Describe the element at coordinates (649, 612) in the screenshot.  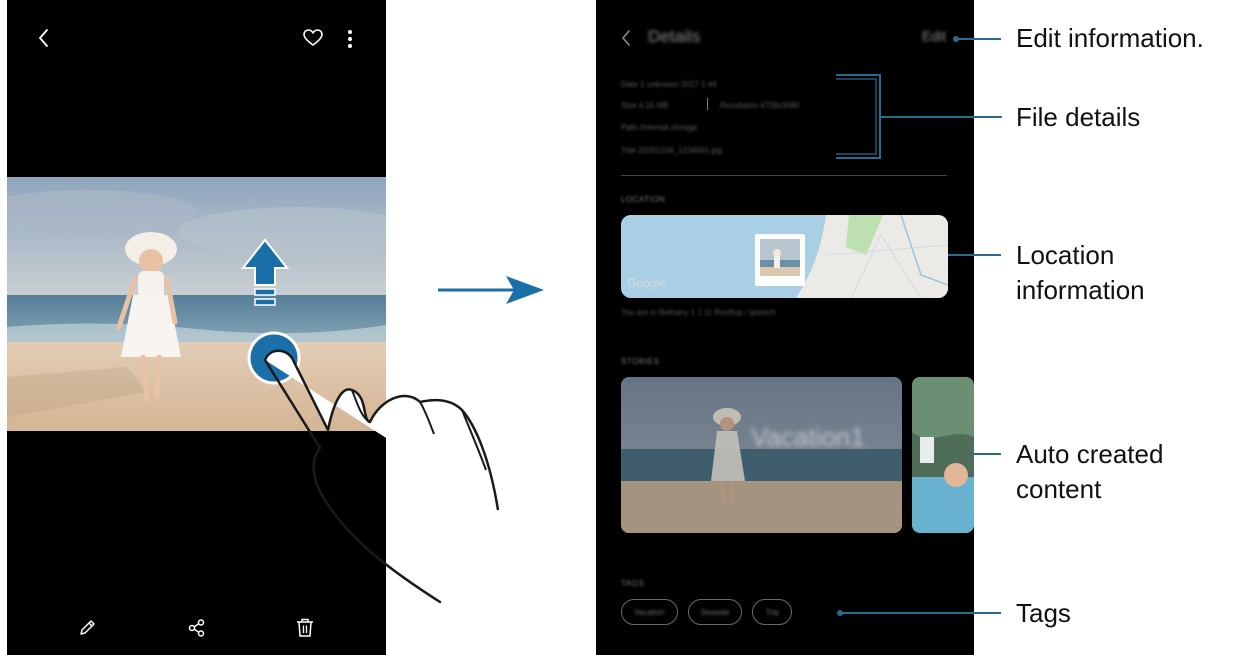
I see `tag-chip: Vacation` at that location.